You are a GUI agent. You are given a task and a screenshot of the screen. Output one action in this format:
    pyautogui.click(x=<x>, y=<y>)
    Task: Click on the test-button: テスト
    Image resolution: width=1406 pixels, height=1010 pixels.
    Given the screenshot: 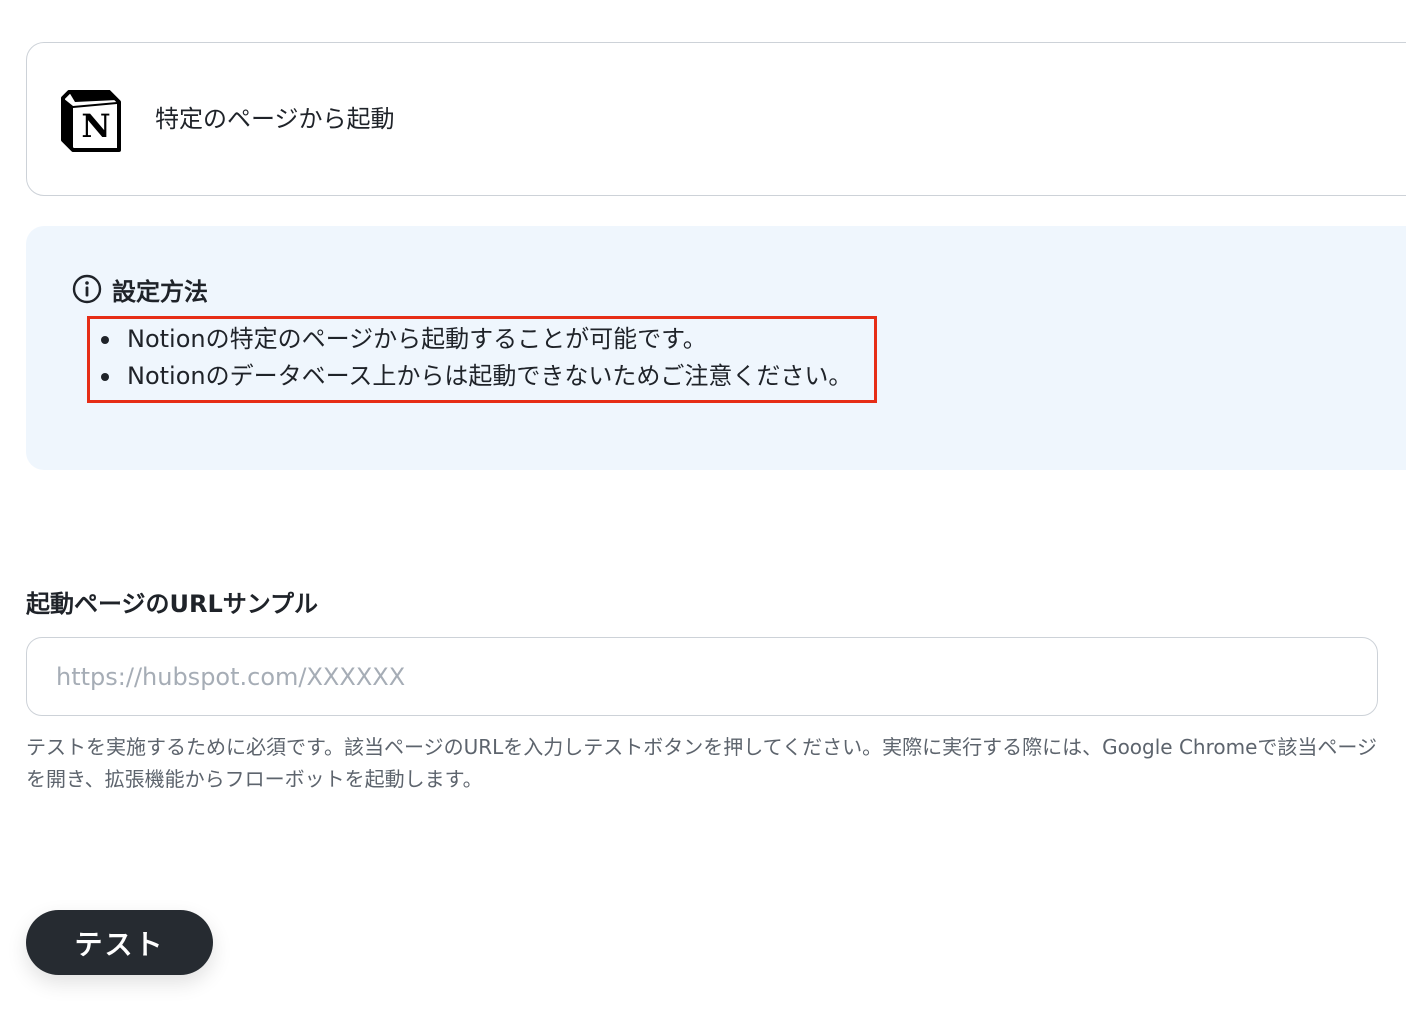 What is the action you would take?
    pyautogui.click(x=119, y=942)
    